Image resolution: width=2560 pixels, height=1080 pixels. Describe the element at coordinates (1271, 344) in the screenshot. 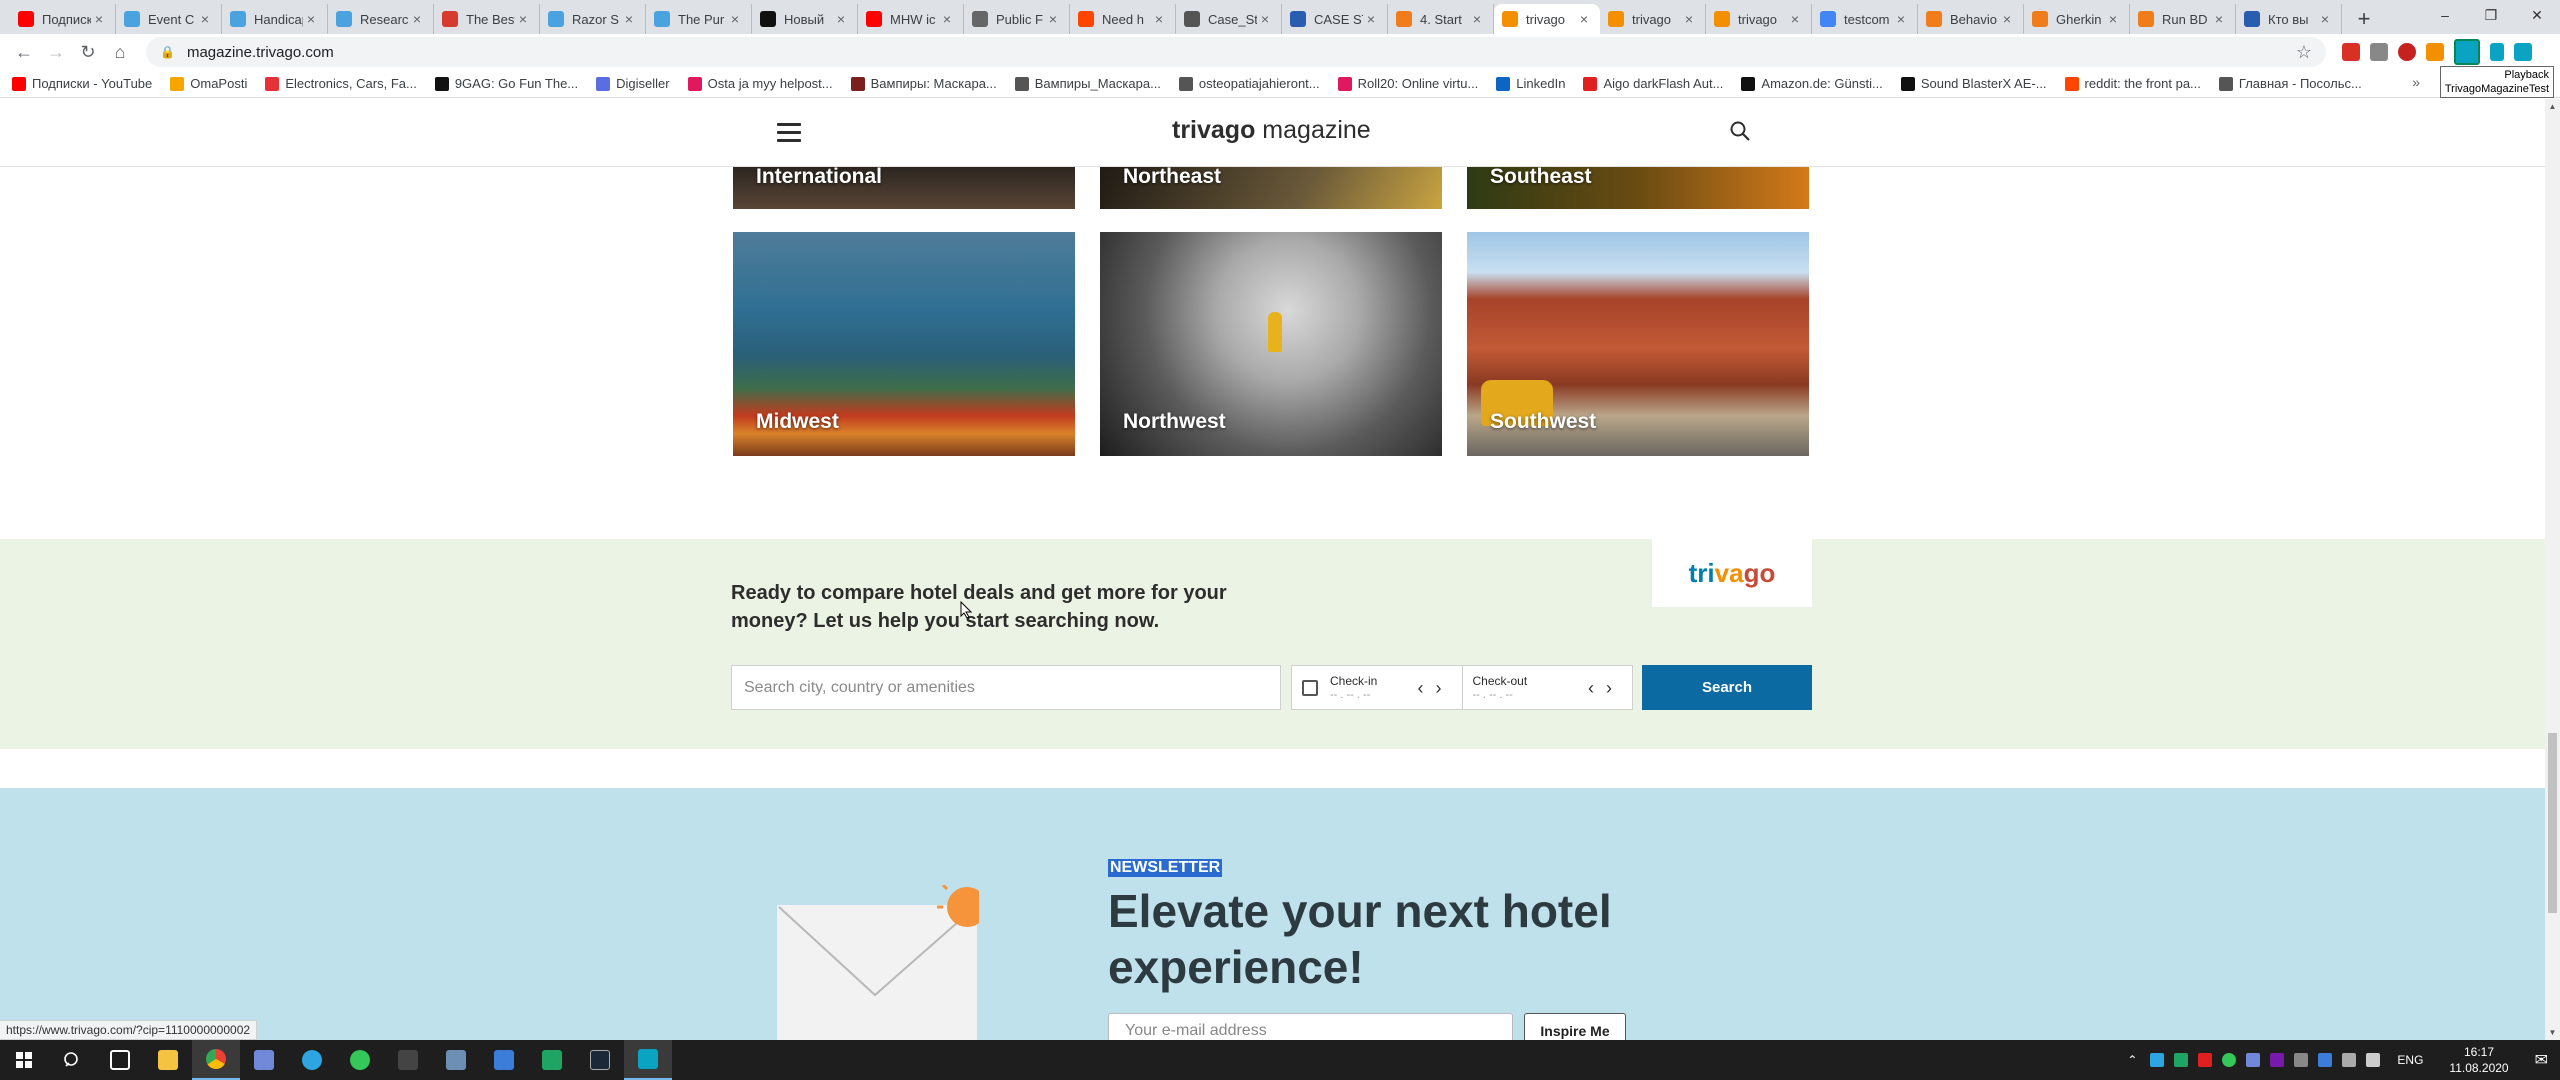

I see `region-card-northwest: Northwest` at that location.